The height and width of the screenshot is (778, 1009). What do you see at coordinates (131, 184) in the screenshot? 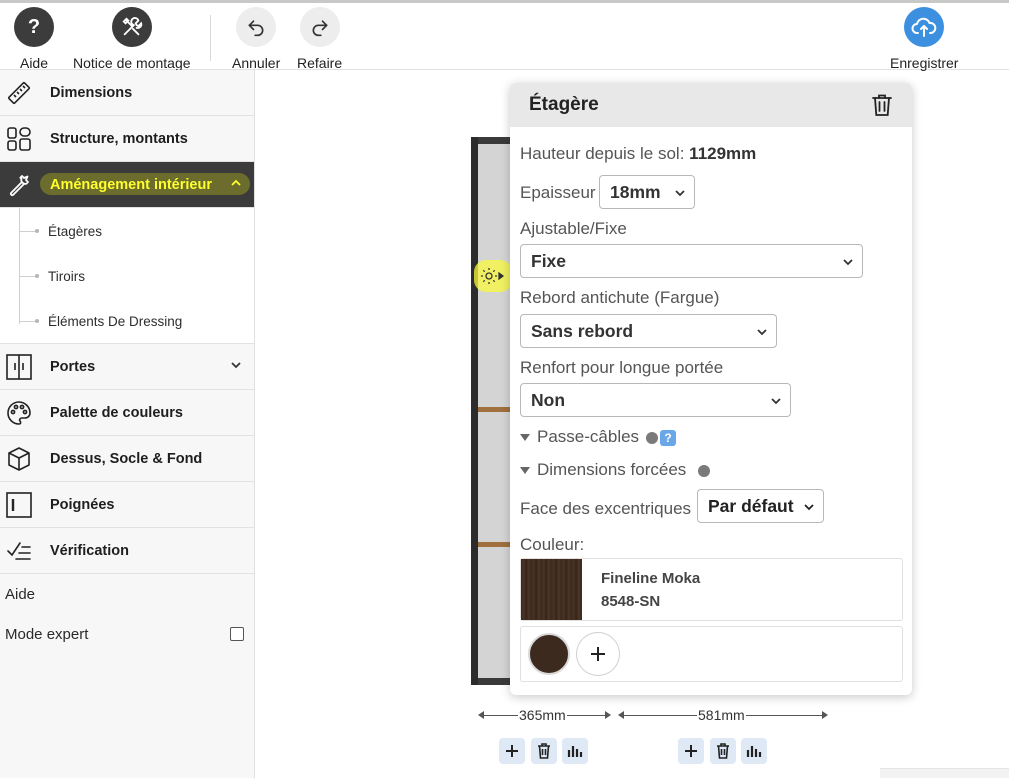
I see `sidebar-item-label: Aménagement intérieur` at bounding box center [131, 184].